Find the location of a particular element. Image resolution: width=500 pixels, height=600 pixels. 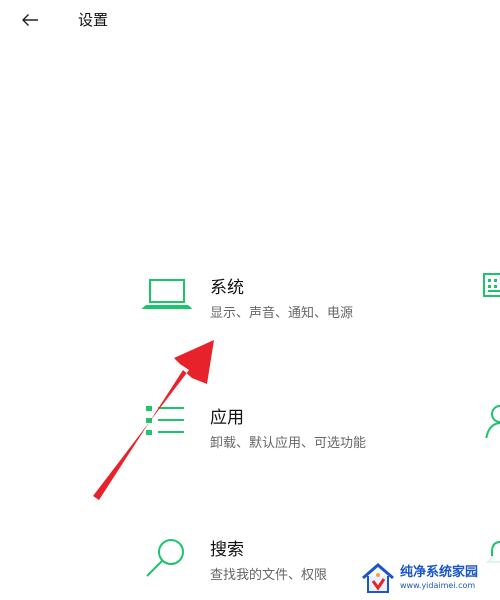

search-icon is located at coordinates (165, 558).